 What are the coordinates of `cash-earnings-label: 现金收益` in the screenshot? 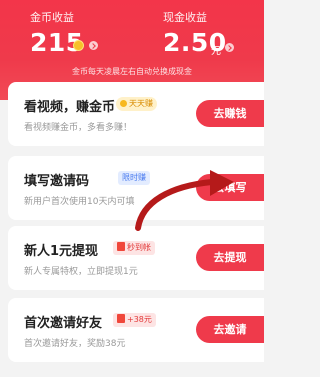 It's located at (185, 17).